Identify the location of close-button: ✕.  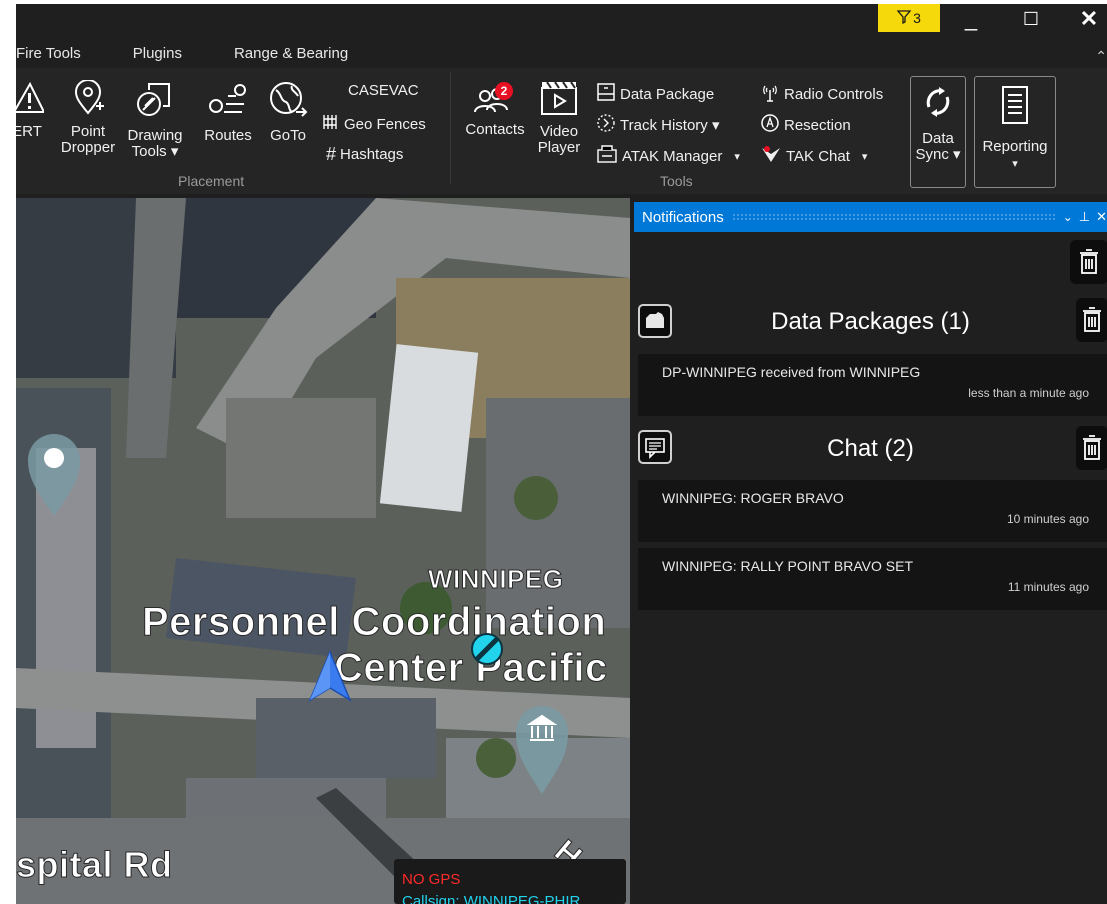
(1086, 19).